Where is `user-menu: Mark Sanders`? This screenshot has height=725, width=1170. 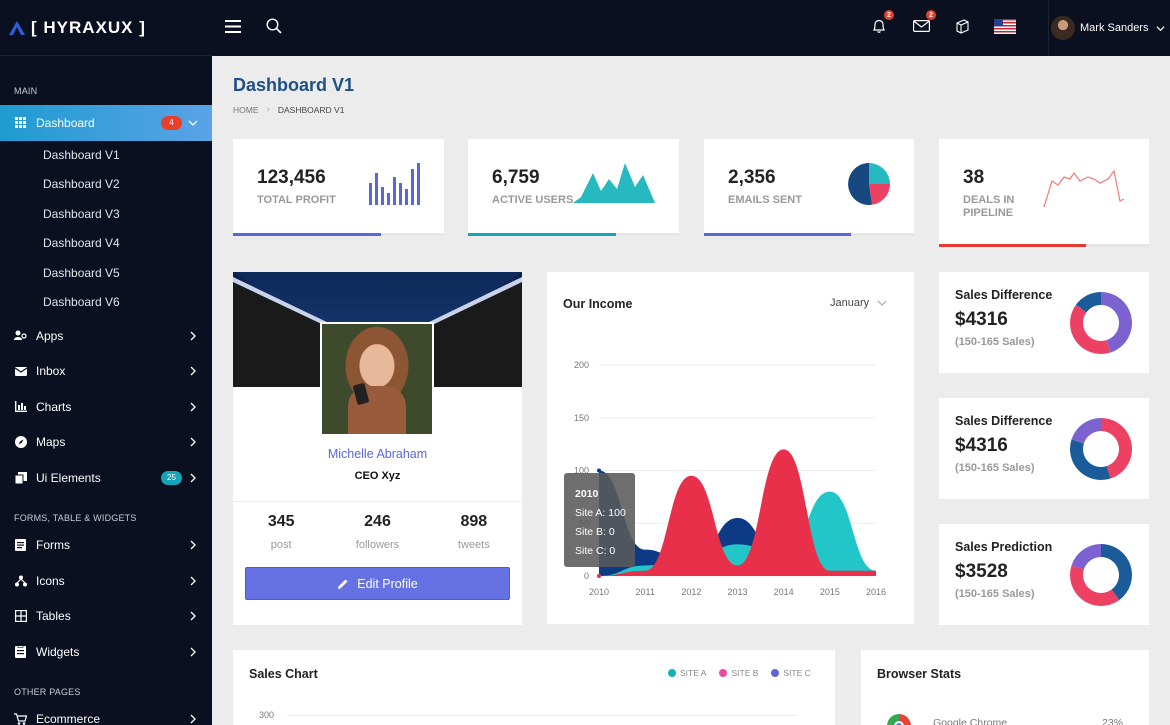 user-menu: Mark Sanders is located at coordinates (1109, 28).